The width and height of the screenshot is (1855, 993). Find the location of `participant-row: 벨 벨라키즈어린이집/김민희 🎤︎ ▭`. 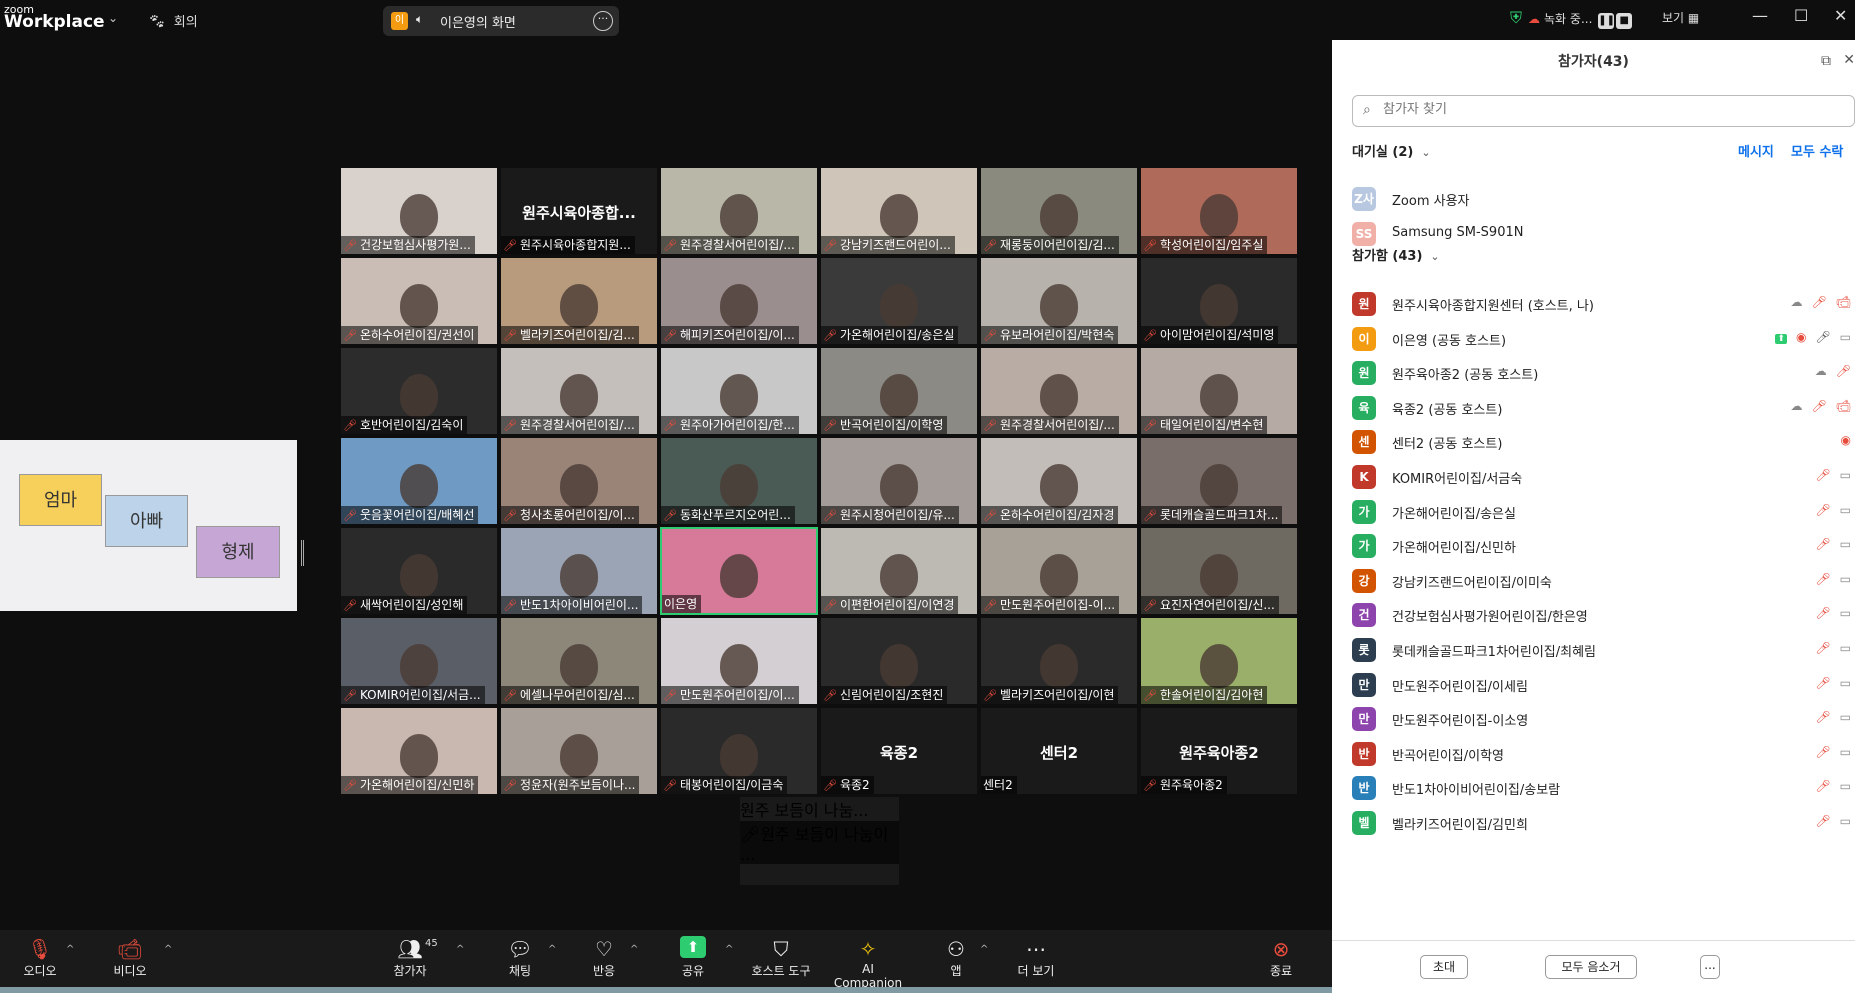

participant-row: 벨 벨라키즈어린이집/김민희 🎤︎ ▭ is located at coordinates (1603, 822).